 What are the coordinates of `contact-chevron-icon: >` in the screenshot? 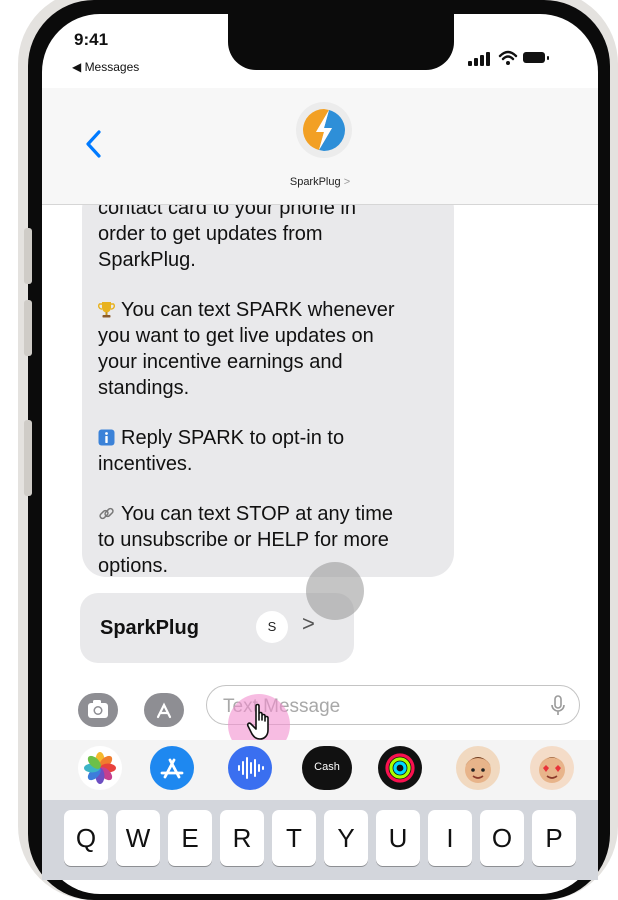 It's located at (347, 182).